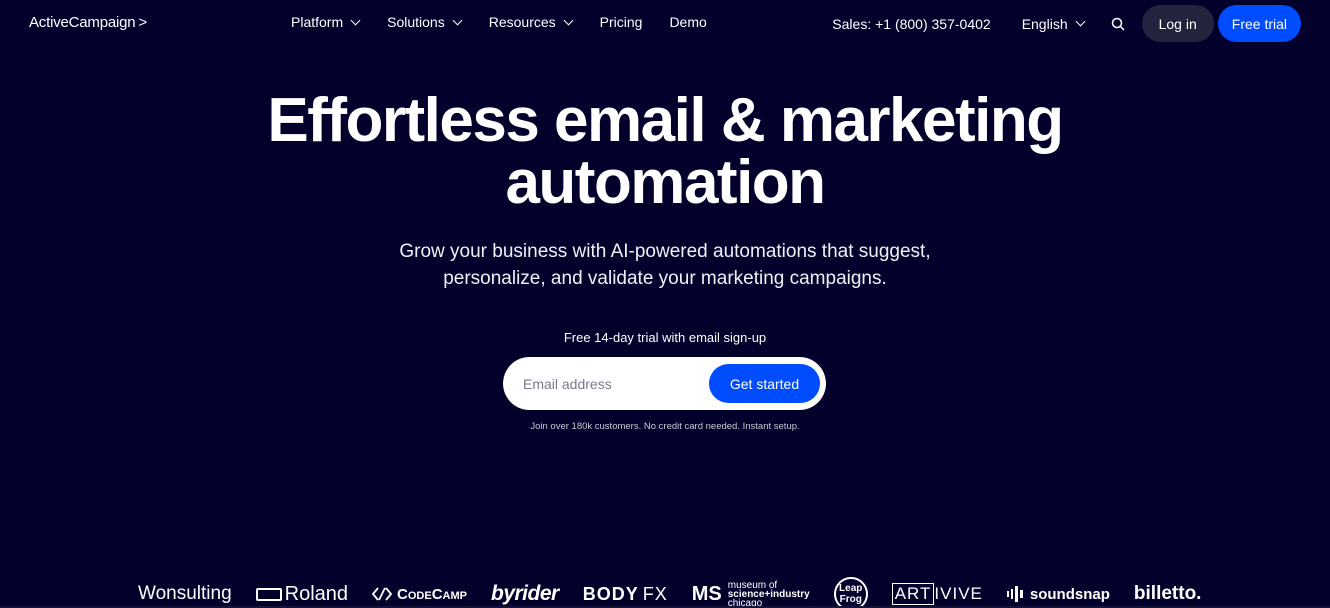 The width and height of the screenshot is (1330, 608). I want to click on language-selector: English, so click(1053, 23).